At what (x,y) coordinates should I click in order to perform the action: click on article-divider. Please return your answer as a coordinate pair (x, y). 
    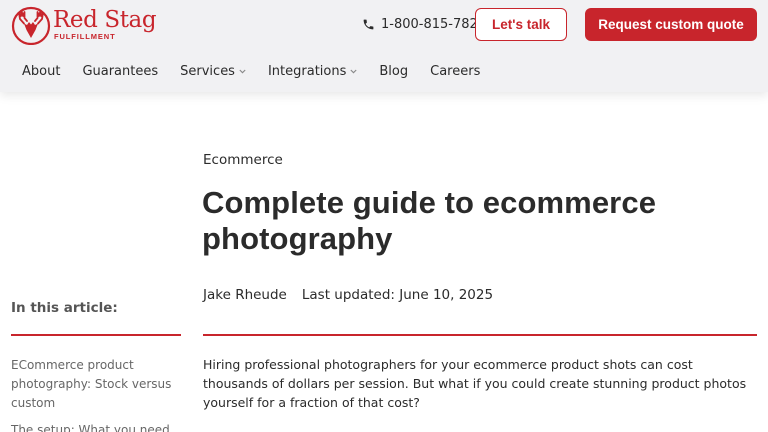
    Looking at the image, I should click on (480, 335).